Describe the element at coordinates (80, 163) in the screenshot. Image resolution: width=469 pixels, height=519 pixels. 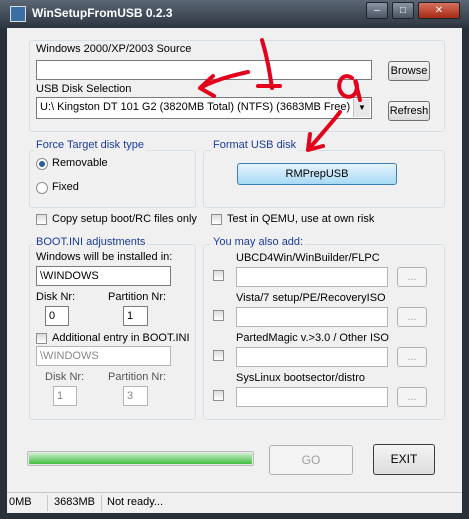
I see `removable-label: Removable` at that location.